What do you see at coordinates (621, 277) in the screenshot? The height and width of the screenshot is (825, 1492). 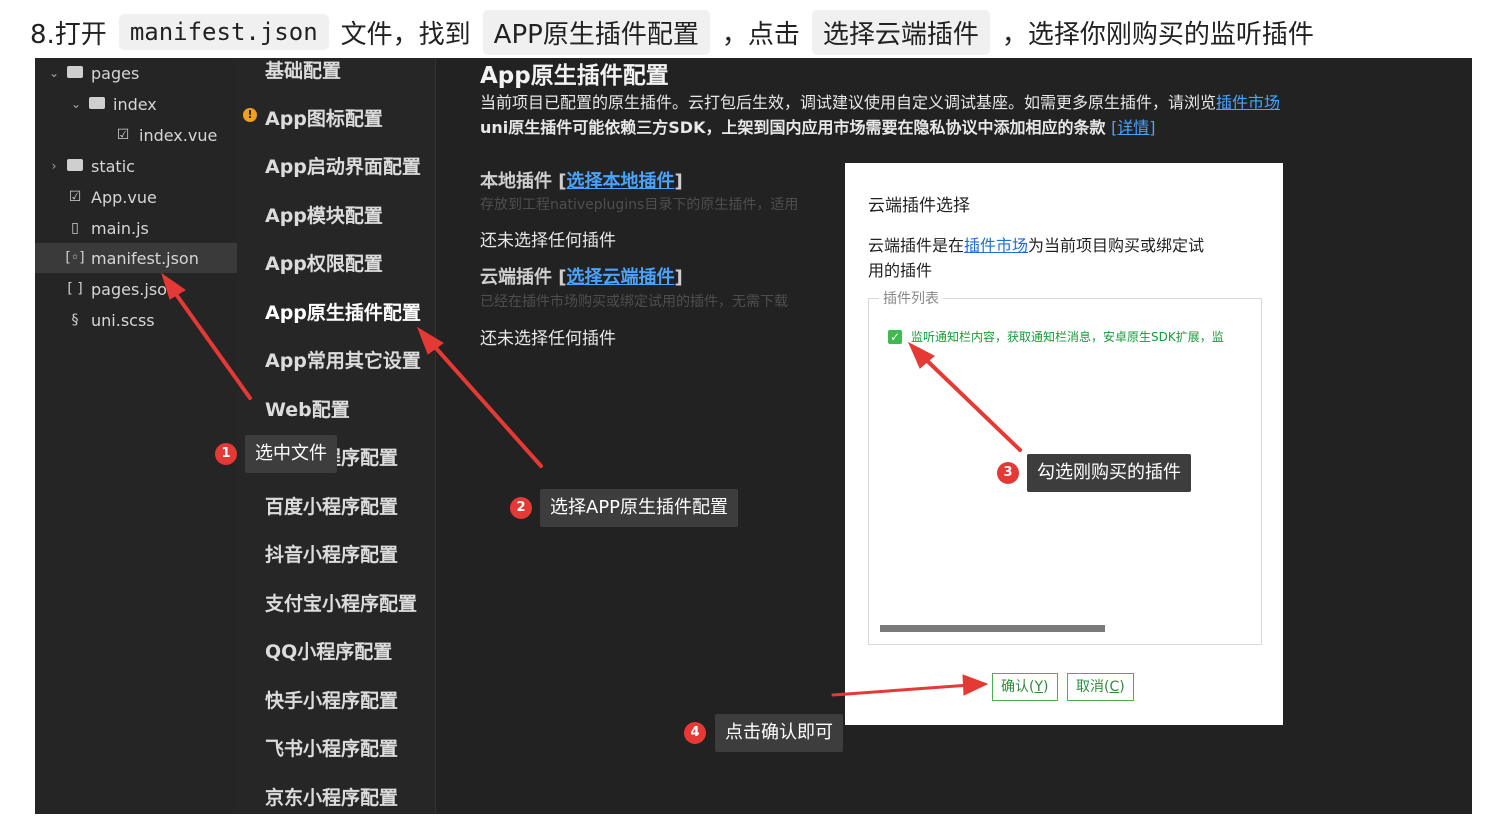 I see `select-cloud-plugin-link: 选择云端插件` at bounding box center [621, 277].